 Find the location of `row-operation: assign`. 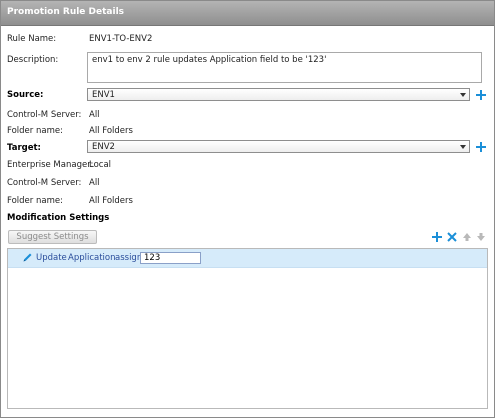

row-operation: assign is located at coordinates (129, 258).